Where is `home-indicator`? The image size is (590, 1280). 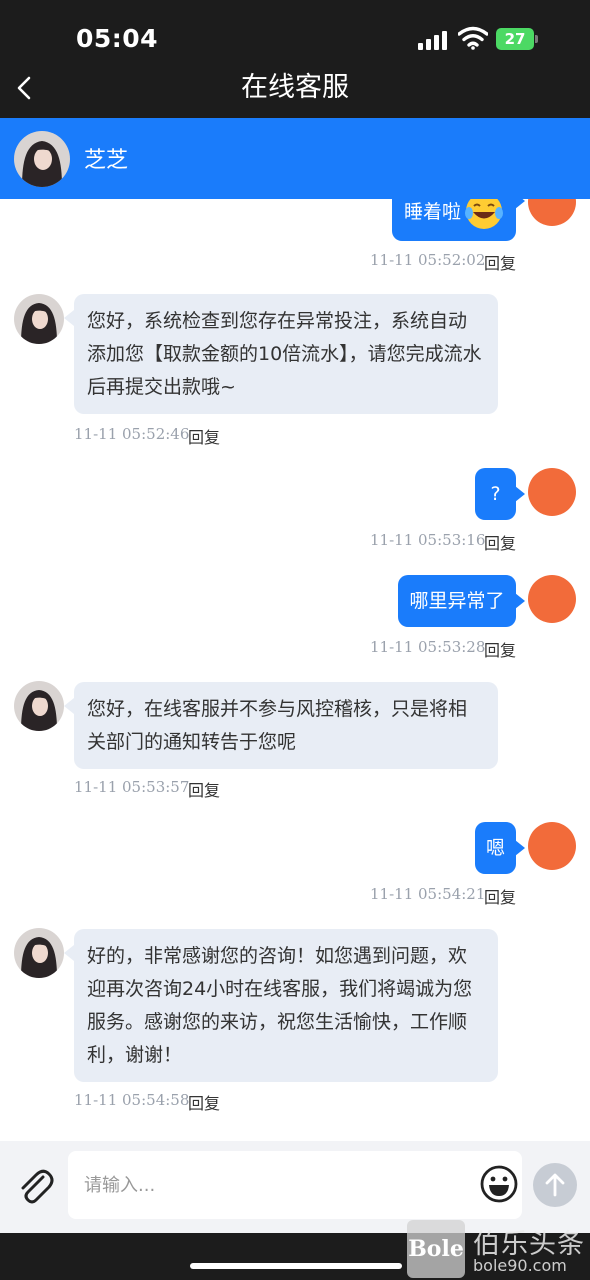
home-indicator is located at coordinates (296, 1266).